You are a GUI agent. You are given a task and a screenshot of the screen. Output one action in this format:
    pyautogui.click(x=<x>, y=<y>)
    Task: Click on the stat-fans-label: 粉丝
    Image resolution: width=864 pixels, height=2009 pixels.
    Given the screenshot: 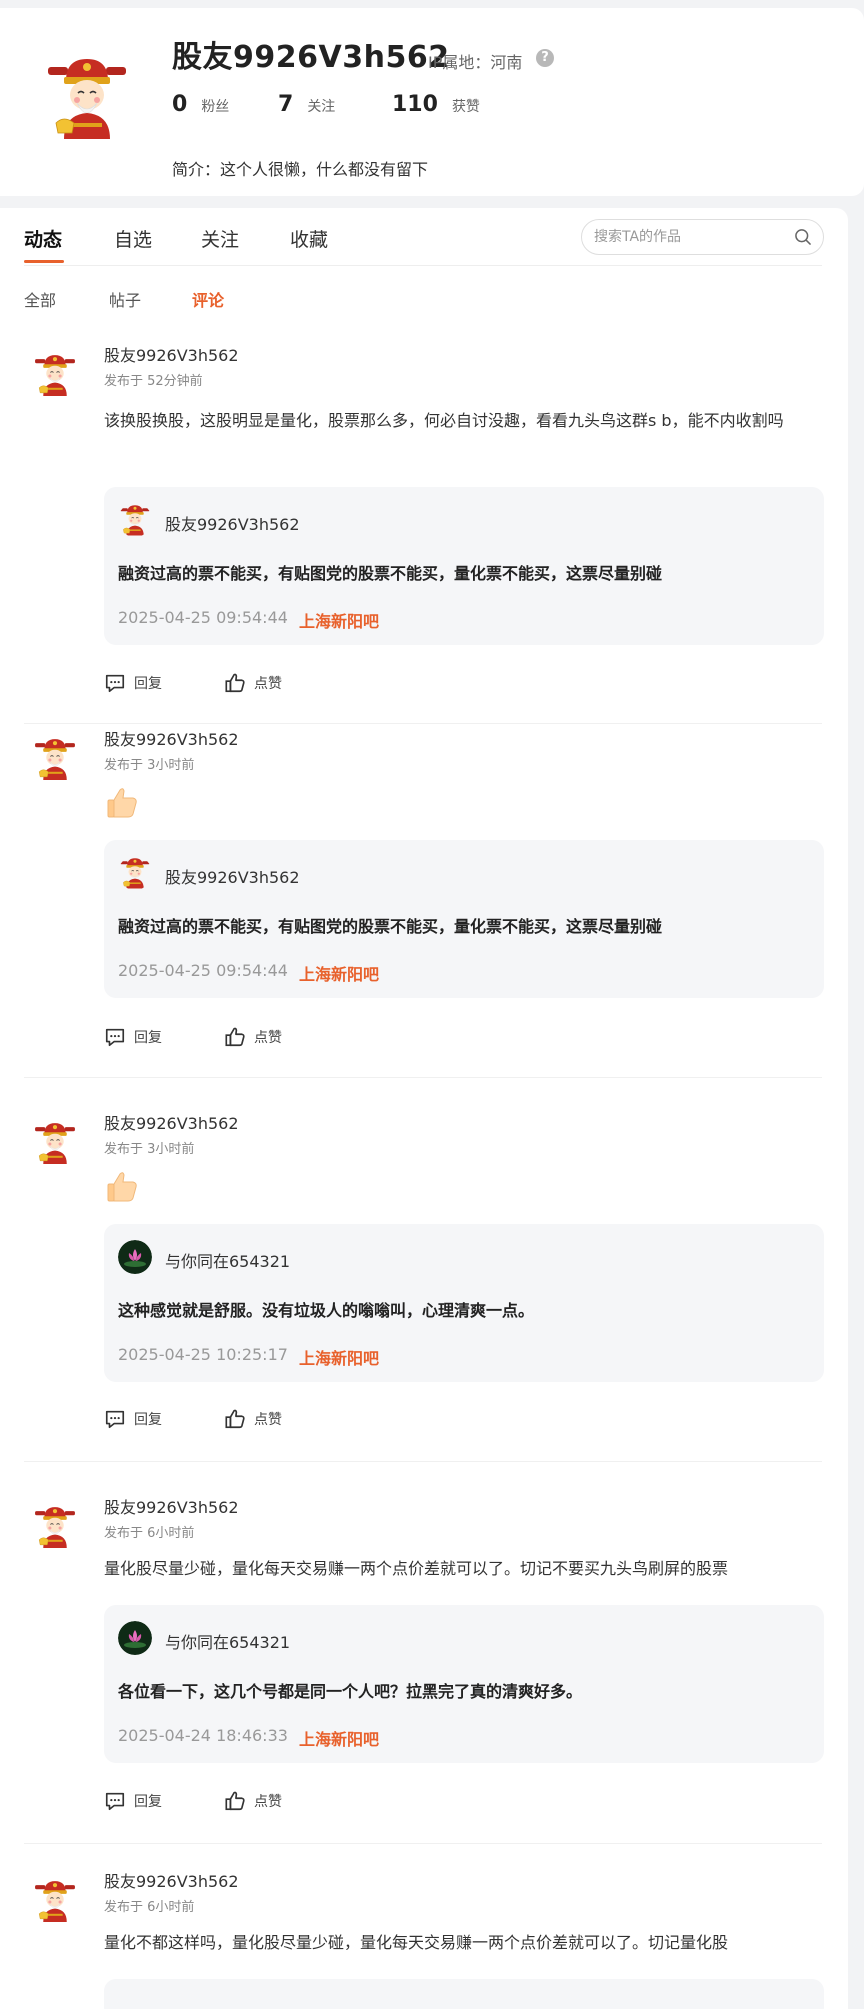 What is the action you would take?
    pyautogui.click(x=215, y=107)
    